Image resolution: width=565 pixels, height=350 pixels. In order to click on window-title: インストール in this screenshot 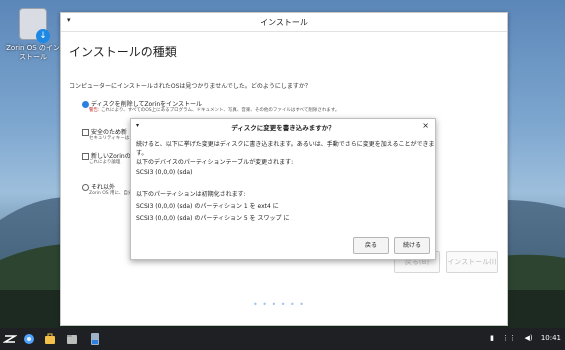, I will do `click(284, 22)`.